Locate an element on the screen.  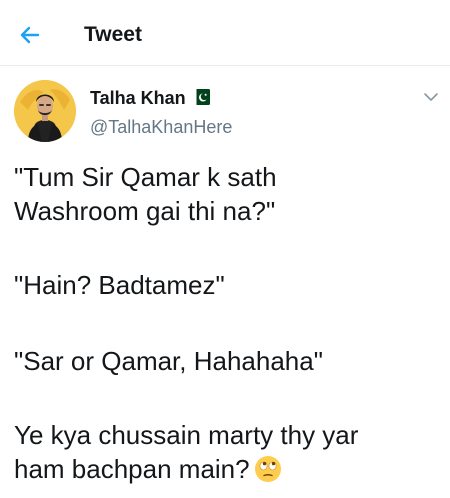
tweet-line: "Tum Sir Qamar k sath is located at coordinates (145, 177).